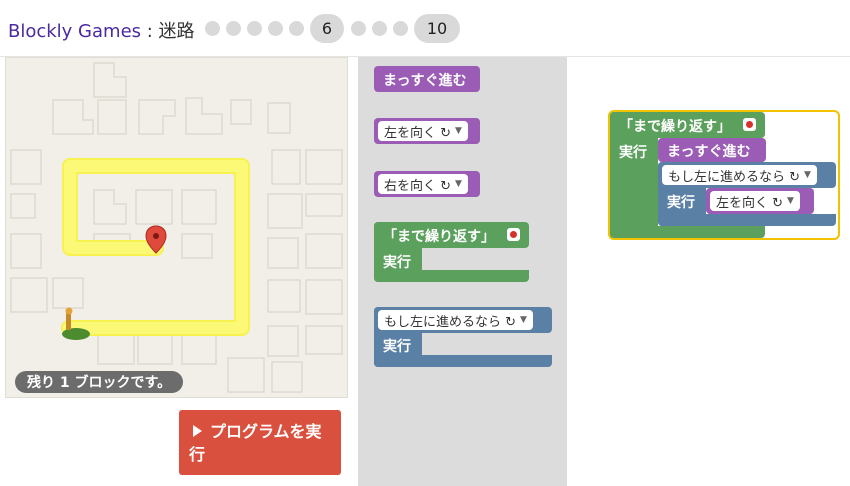  What do you see at coordinates (99, 382) in the screenshot?
I see `status-badge: 残り 1 ブロックです。` at bounding box center [99, 382].